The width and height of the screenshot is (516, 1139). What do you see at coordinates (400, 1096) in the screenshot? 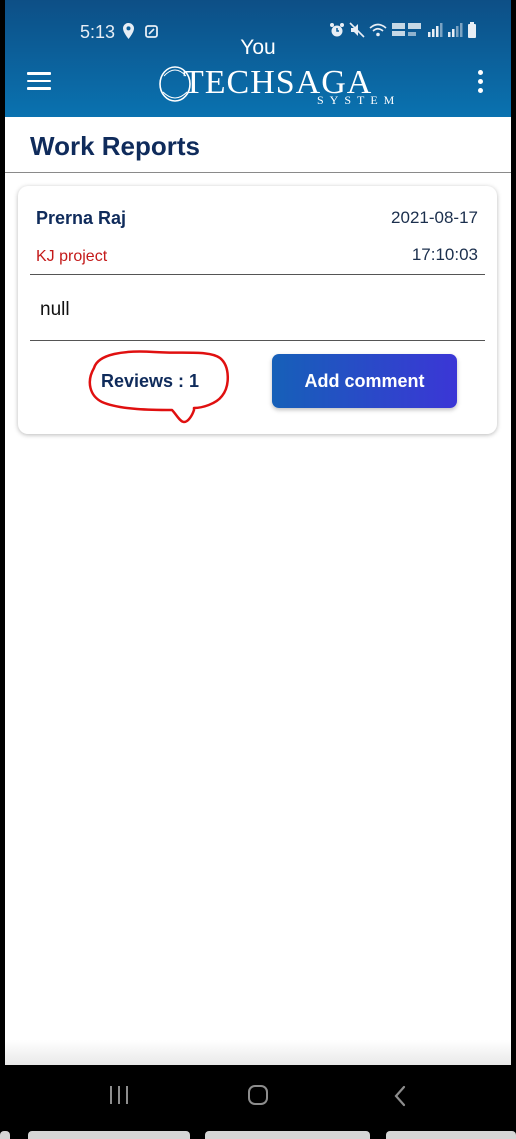
I see `back-icon` at bounding box center [400, 1096].